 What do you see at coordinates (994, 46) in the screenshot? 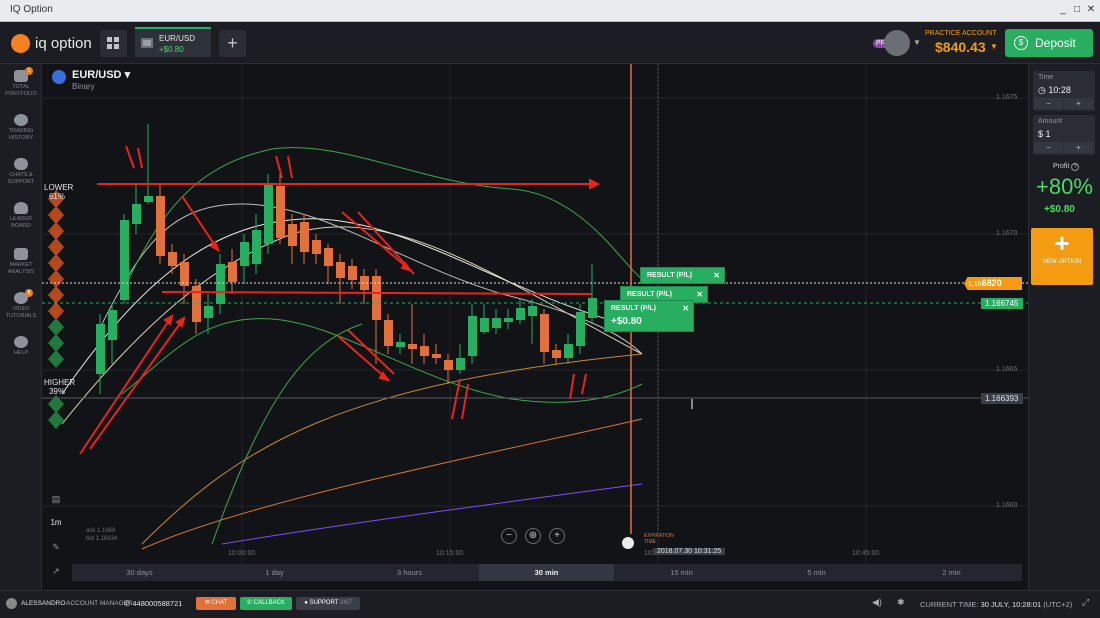
I see `account-chevron-icon: ▼` at bounding box center [994, 46].